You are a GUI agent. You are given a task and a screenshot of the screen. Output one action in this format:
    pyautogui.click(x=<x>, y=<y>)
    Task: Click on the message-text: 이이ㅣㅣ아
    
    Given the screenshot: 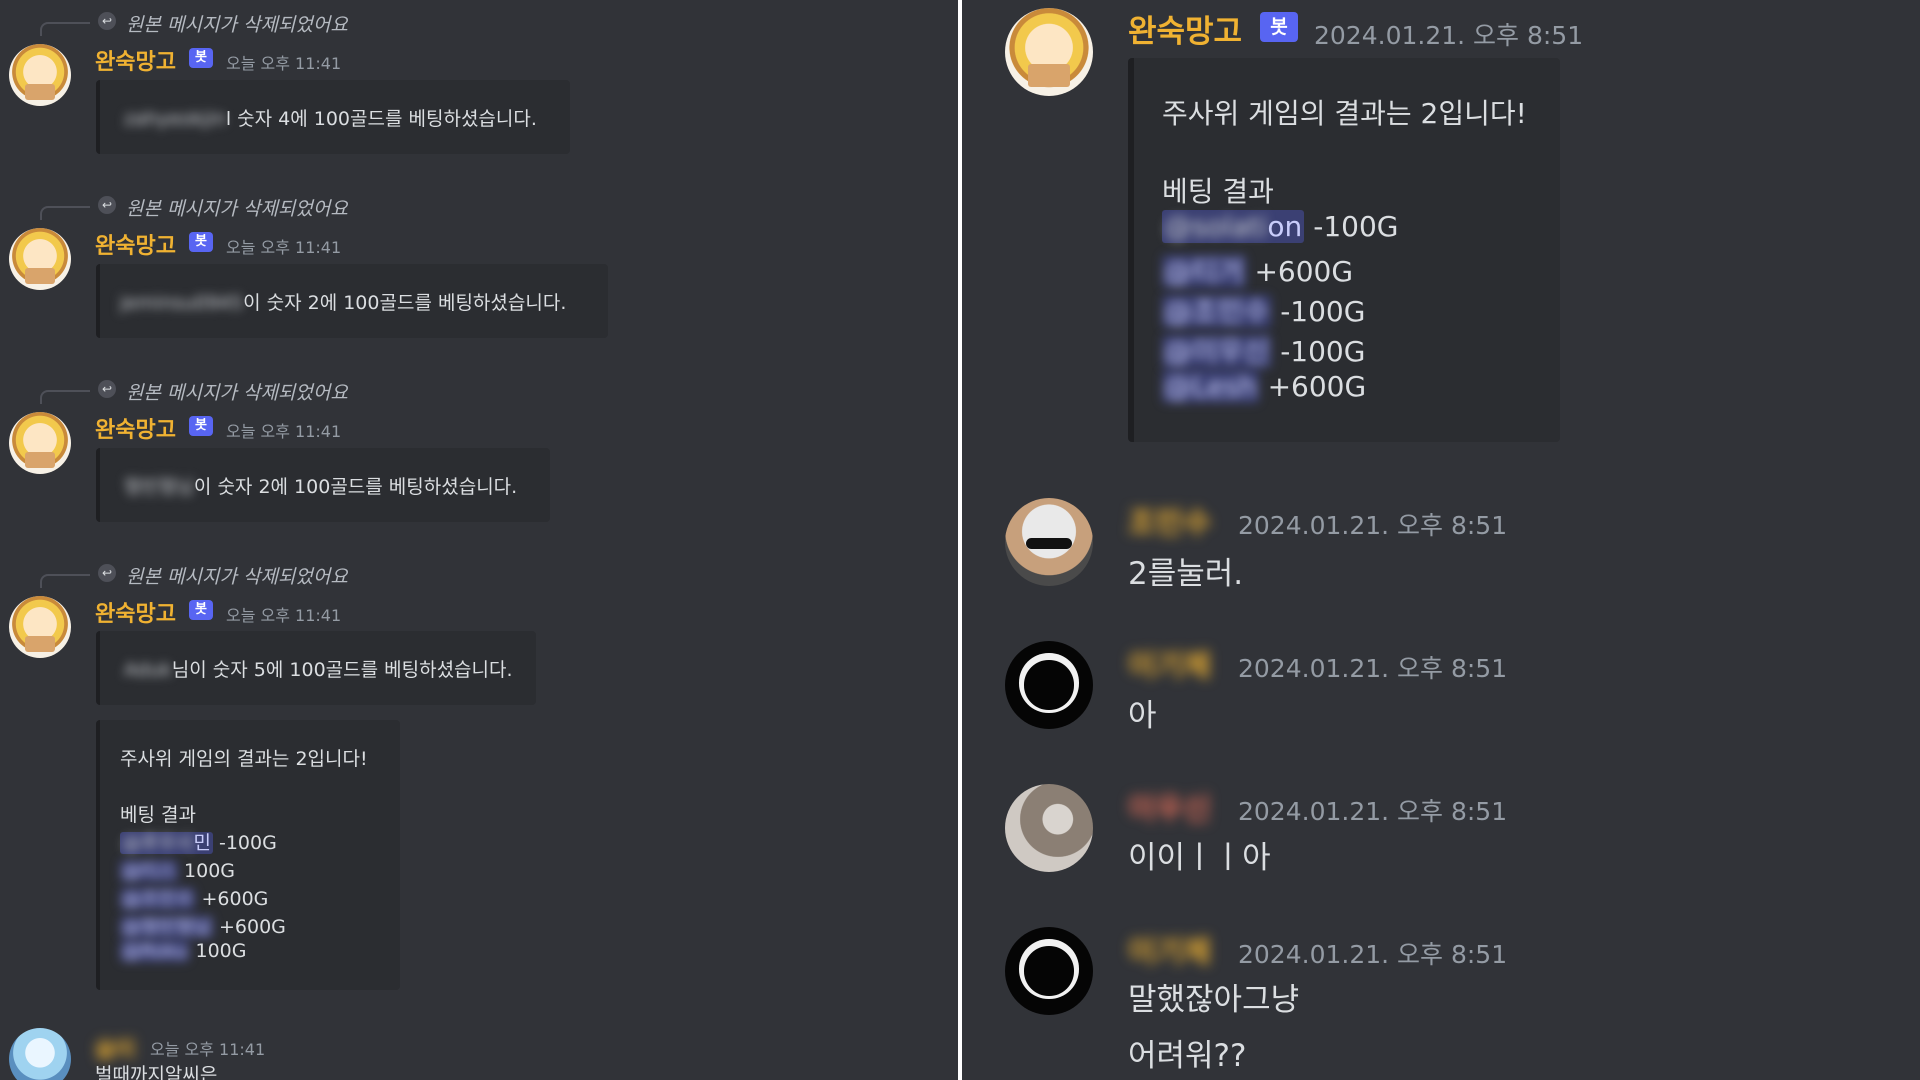 What is the action you would take?
    pyautogui.click(x=1199, y=858)
    